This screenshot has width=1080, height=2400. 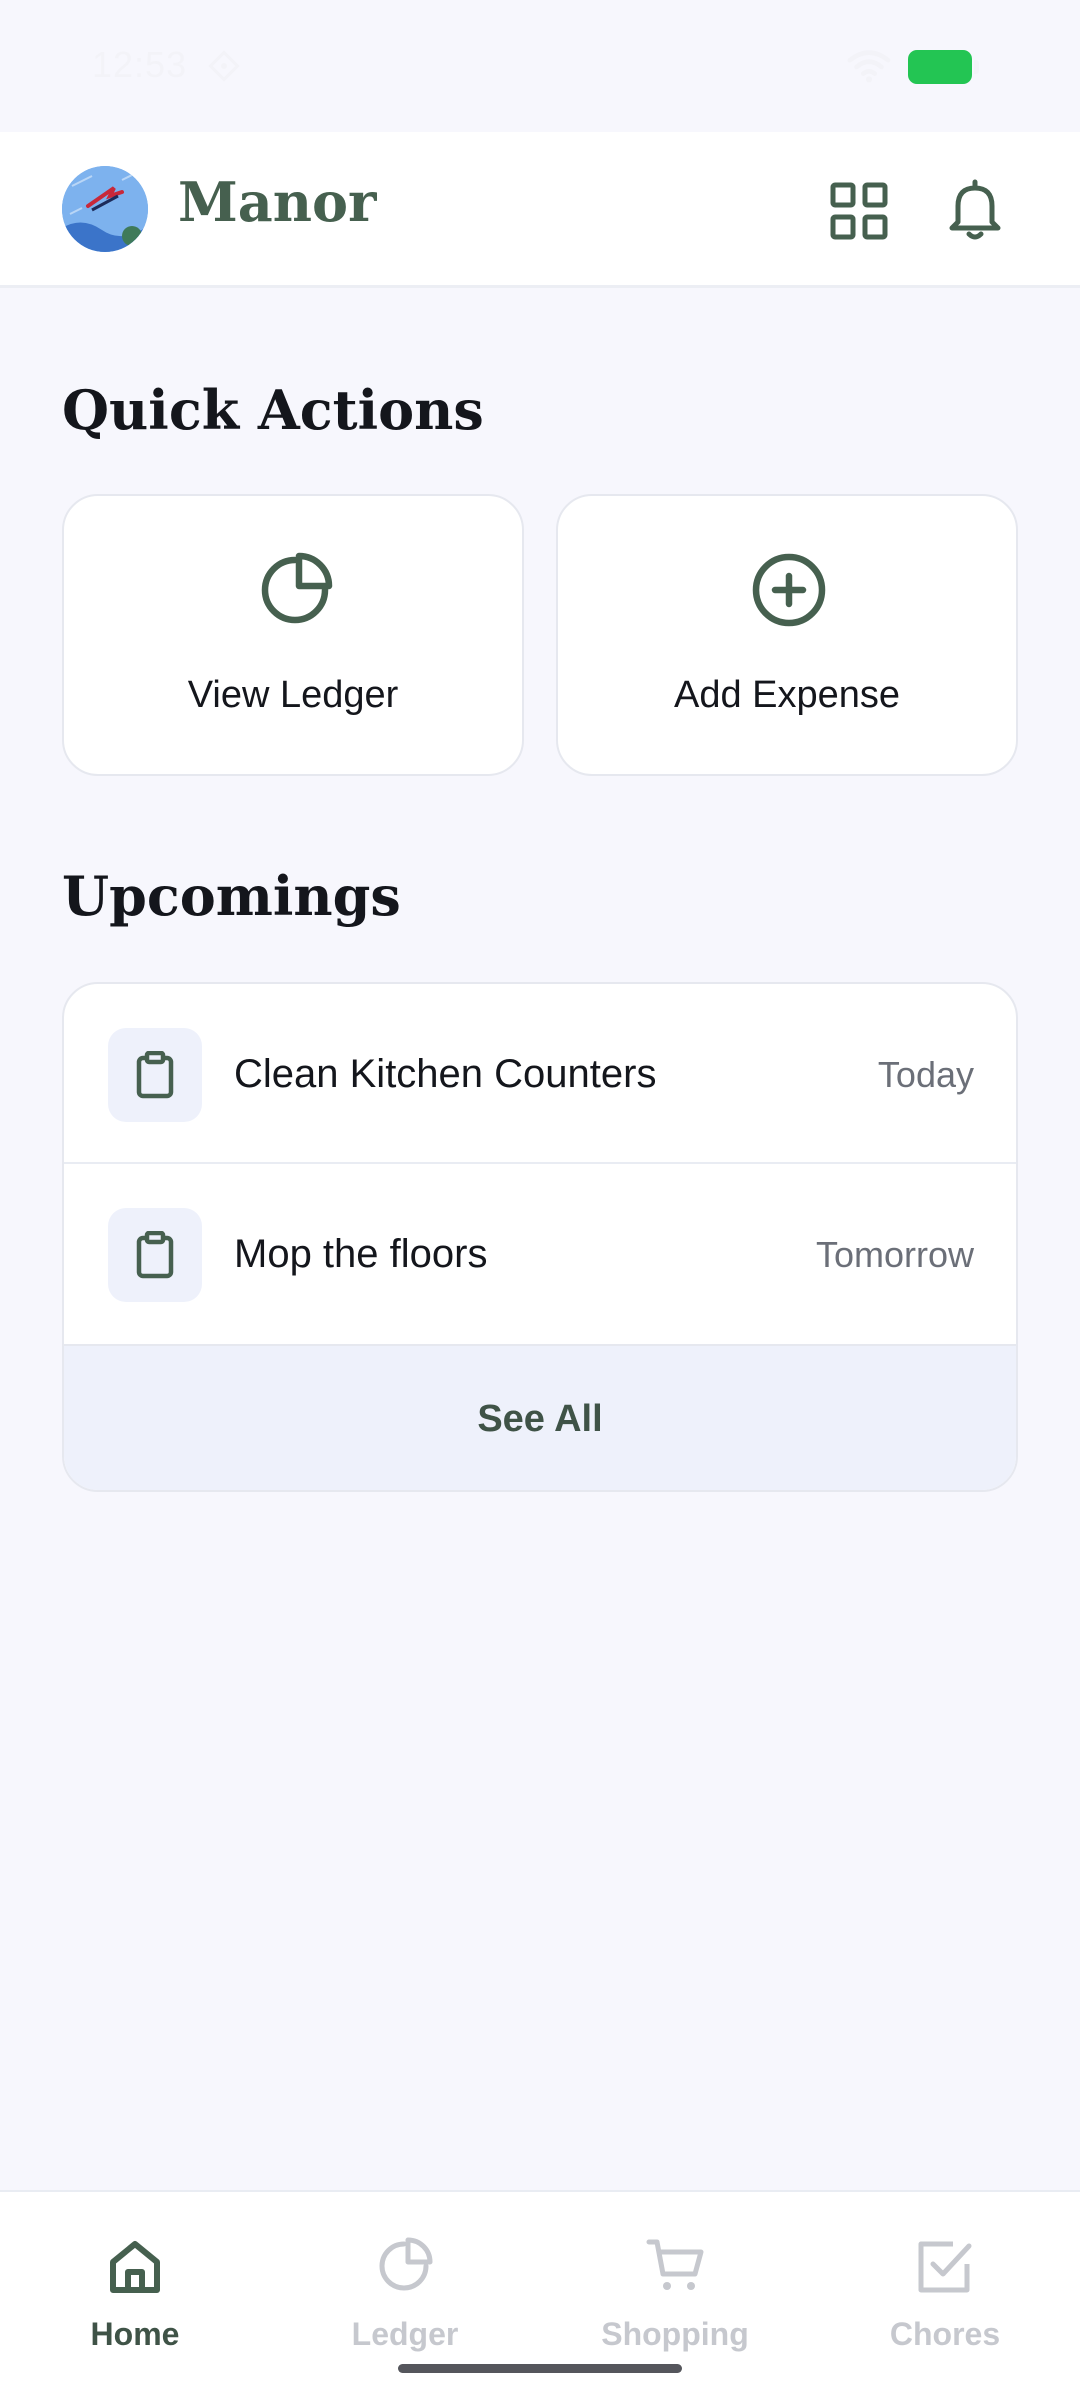 What do you see at coordinates (675, 2334) in the screenshot?
I see `nav-label-shopping: Shopping` at bounding box center [675, 2334].